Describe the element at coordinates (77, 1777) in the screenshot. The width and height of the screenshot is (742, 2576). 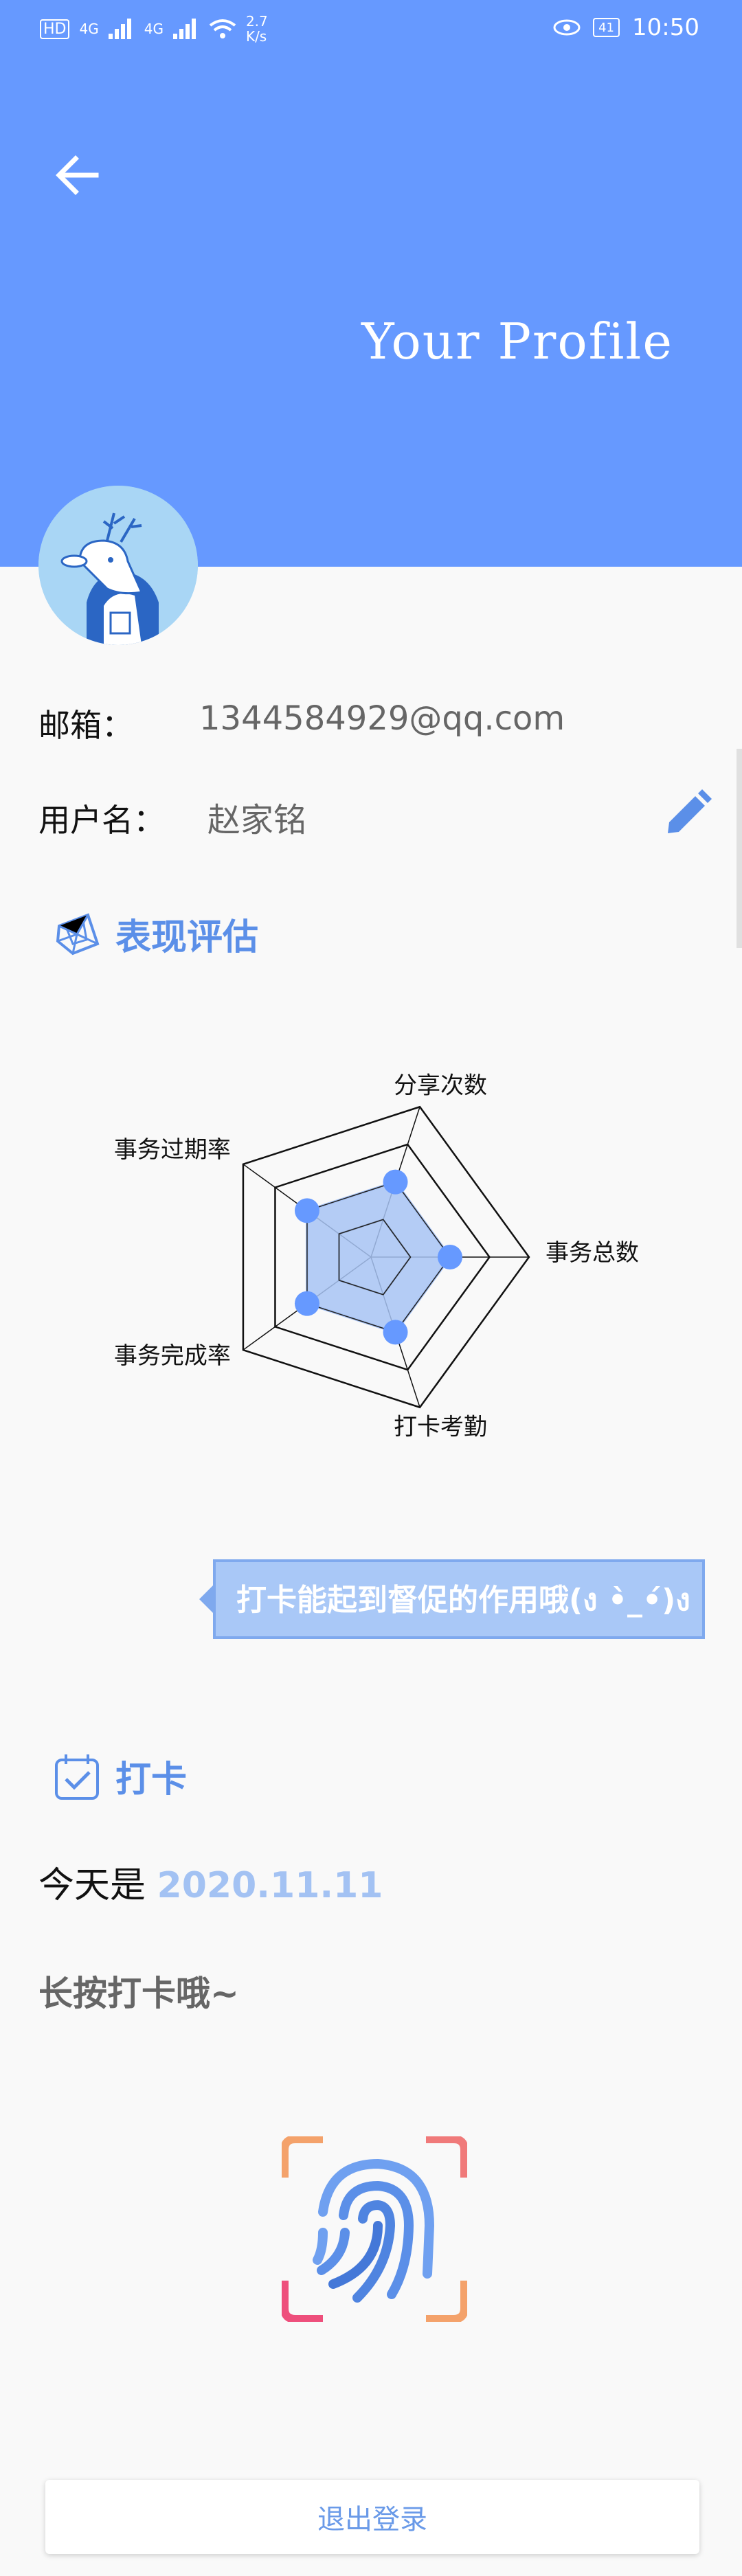
I see `calendar-check-icon` at that location.